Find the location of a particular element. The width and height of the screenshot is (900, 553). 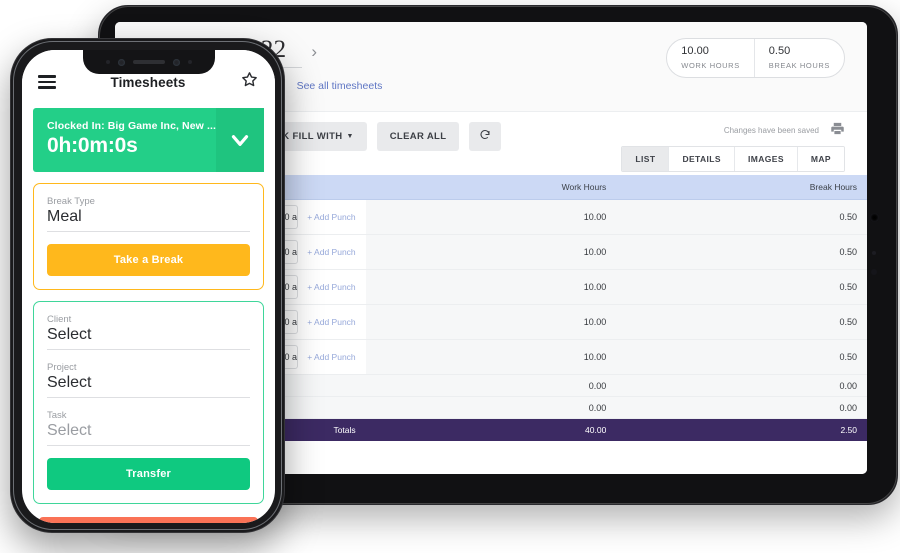

tab-list: LIST is located at coordinates (645, 159).